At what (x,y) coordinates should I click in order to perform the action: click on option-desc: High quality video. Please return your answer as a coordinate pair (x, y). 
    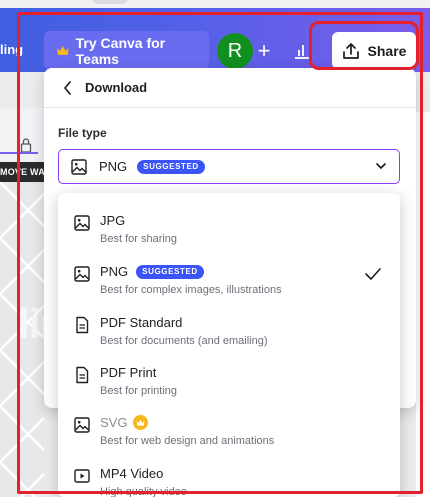
    Looking at the image, I should click on (143, 491).